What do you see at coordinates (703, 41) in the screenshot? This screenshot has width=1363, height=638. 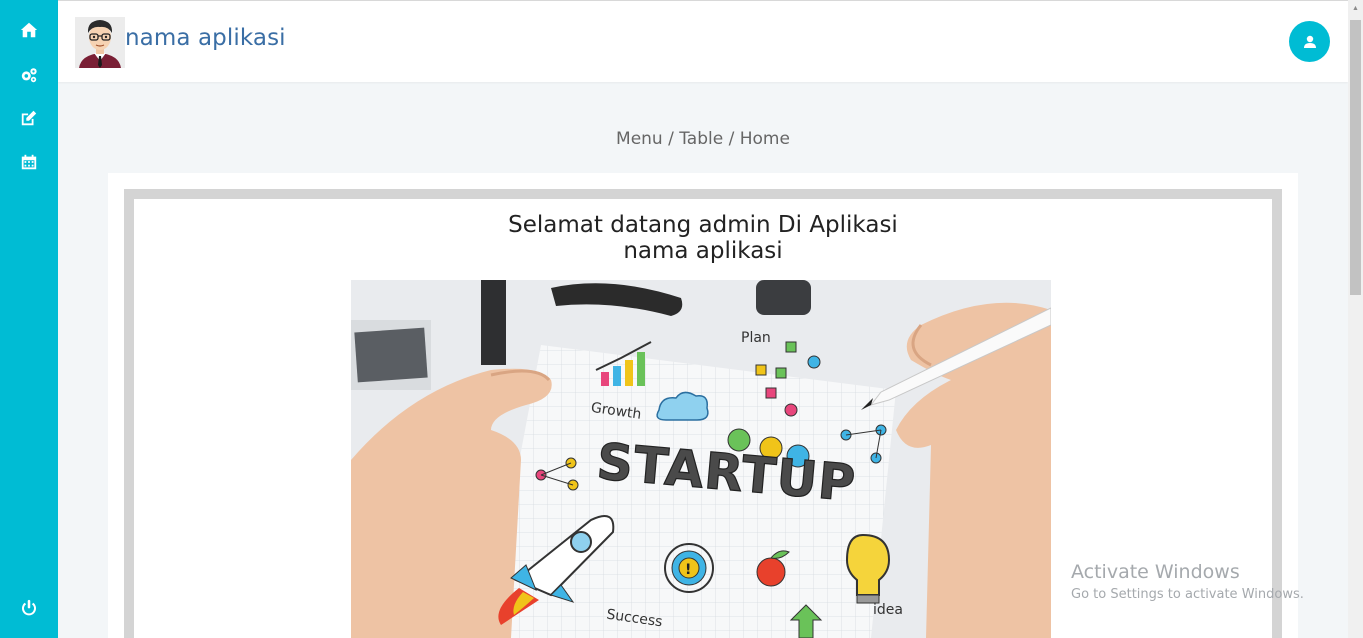 I see `top-navbar: nama aplikasi` at bounding box center [703, 41].